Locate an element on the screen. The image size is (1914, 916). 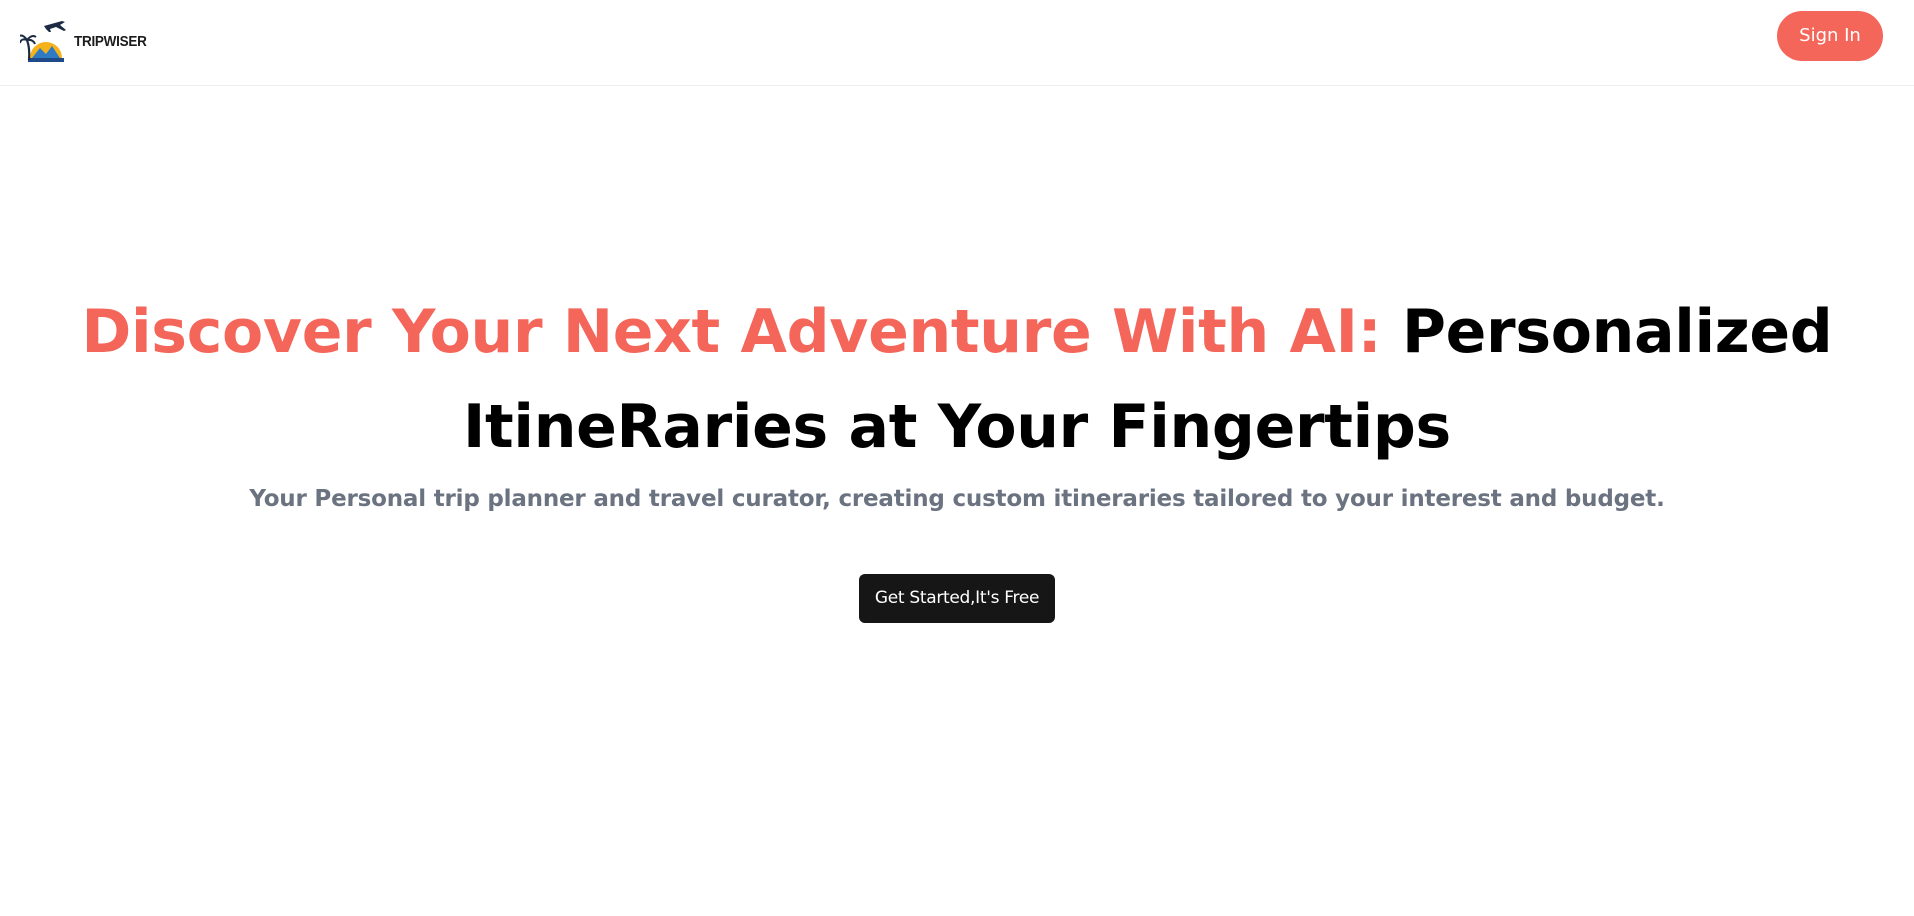
get-started-button: Get Started,It's Free is located at coordinates (957, 598).